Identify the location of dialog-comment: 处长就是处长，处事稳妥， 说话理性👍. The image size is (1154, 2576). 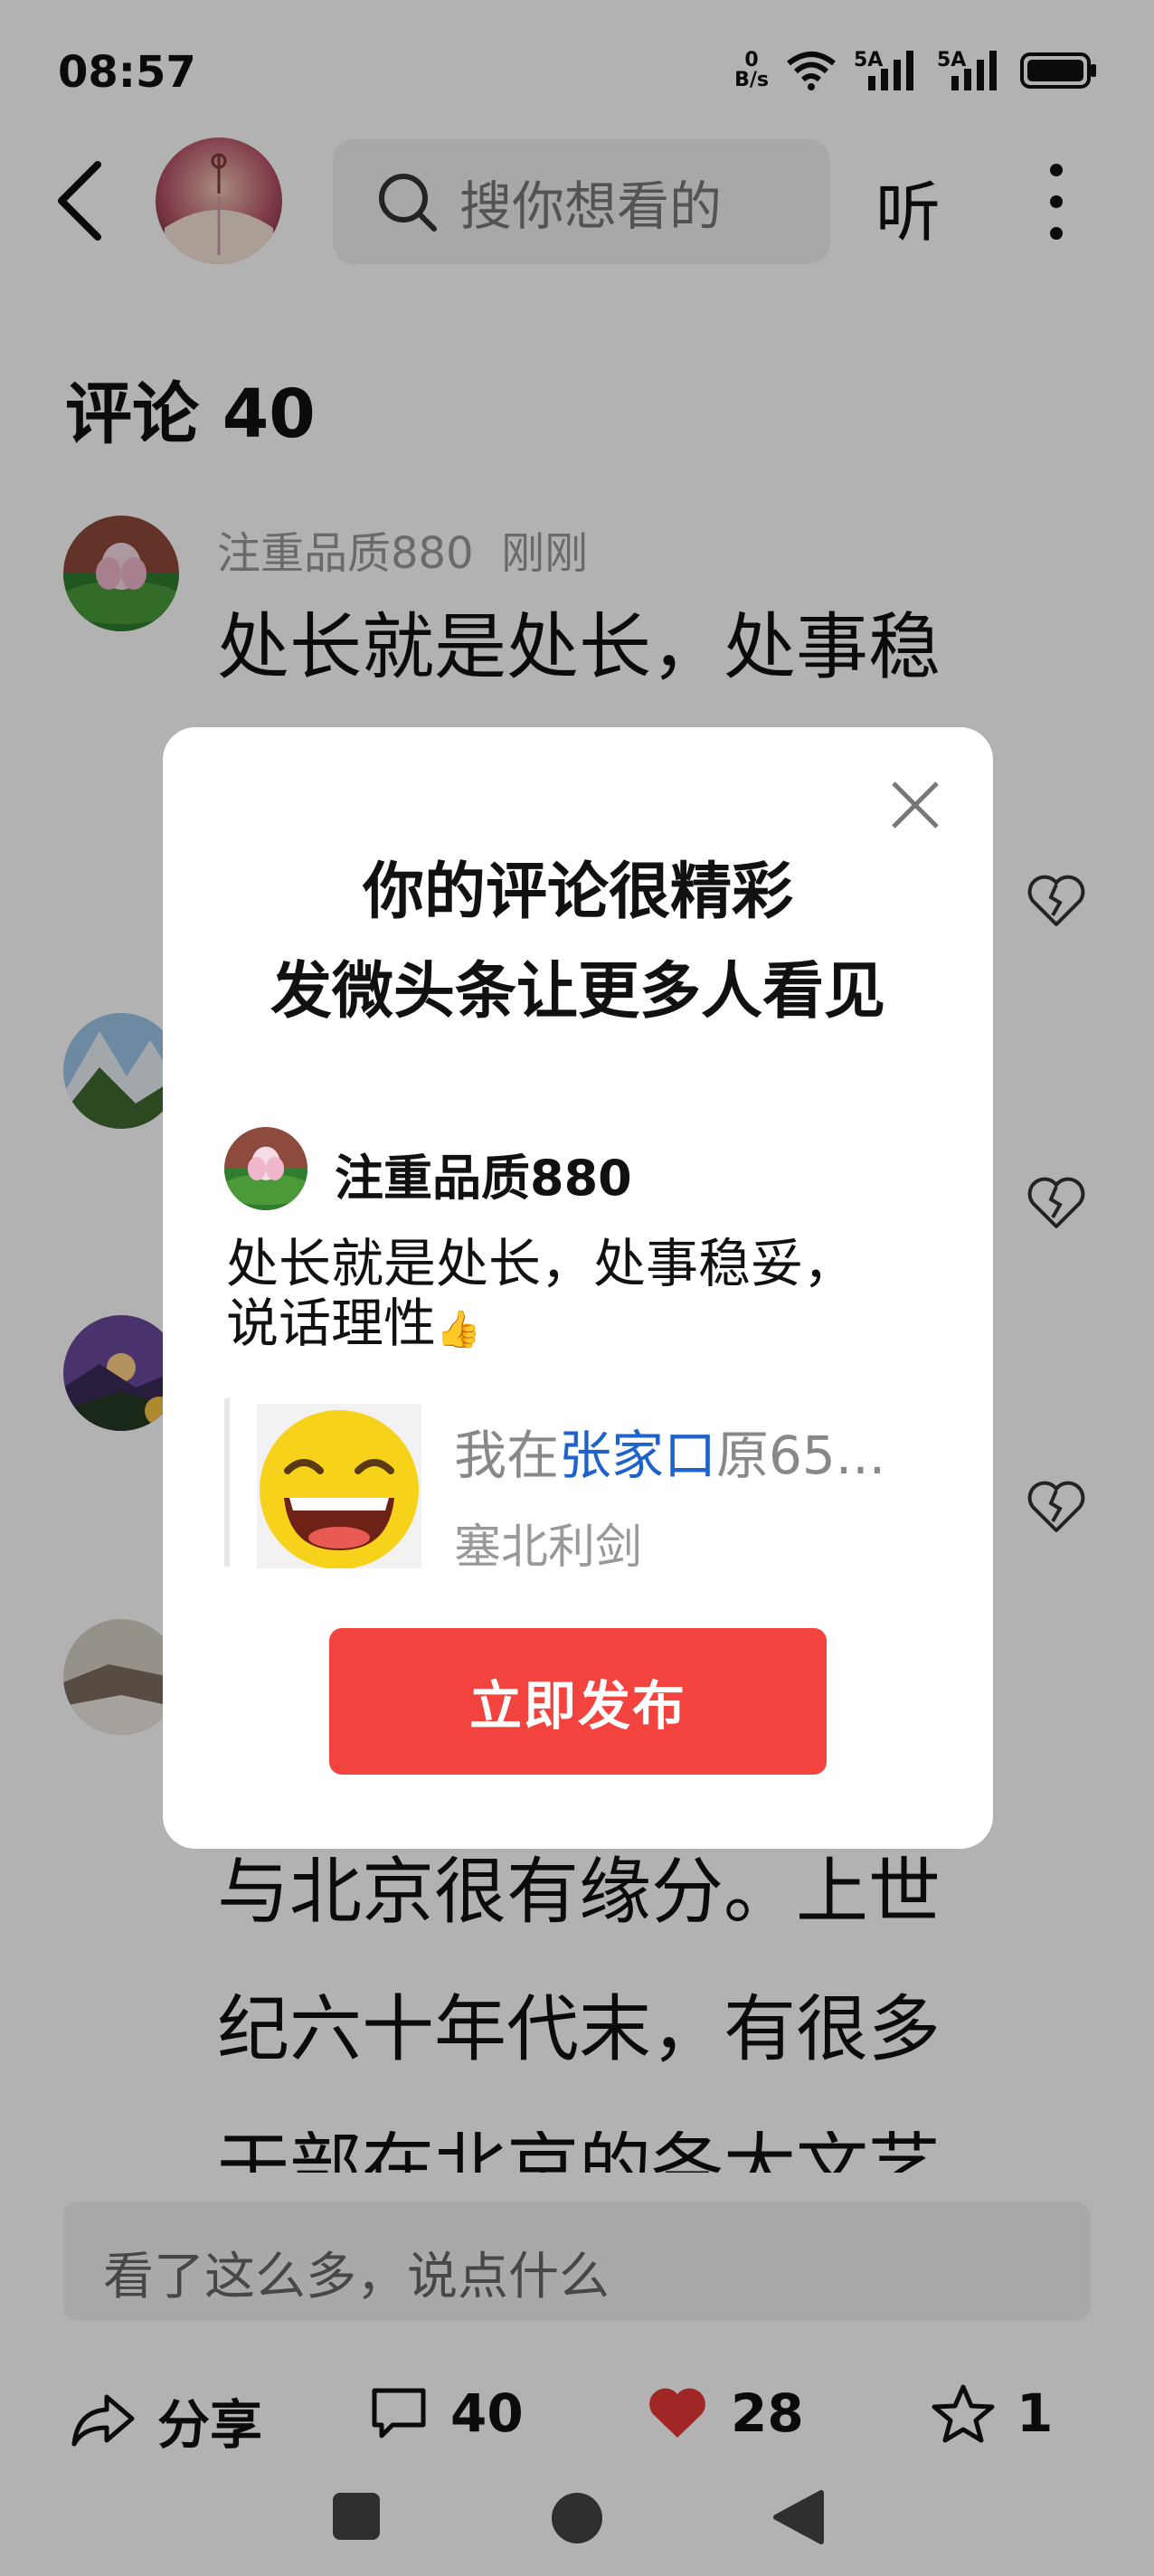
(541, 1294).